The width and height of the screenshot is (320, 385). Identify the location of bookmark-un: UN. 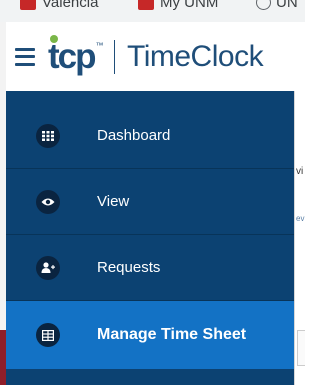
(277, 5).